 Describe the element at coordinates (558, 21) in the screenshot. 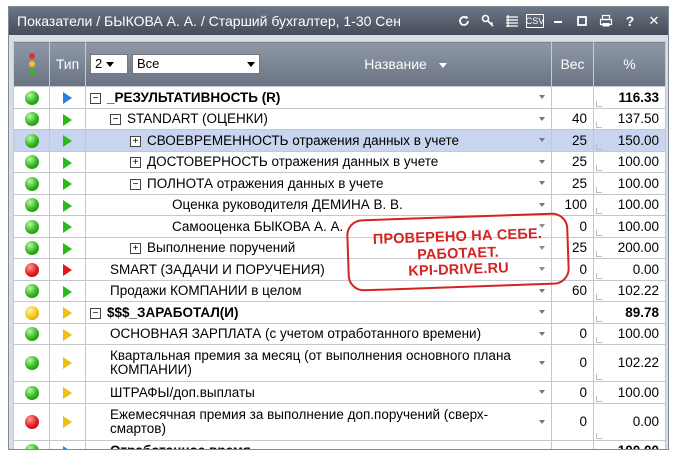

I see `minimize-icon` at that location.